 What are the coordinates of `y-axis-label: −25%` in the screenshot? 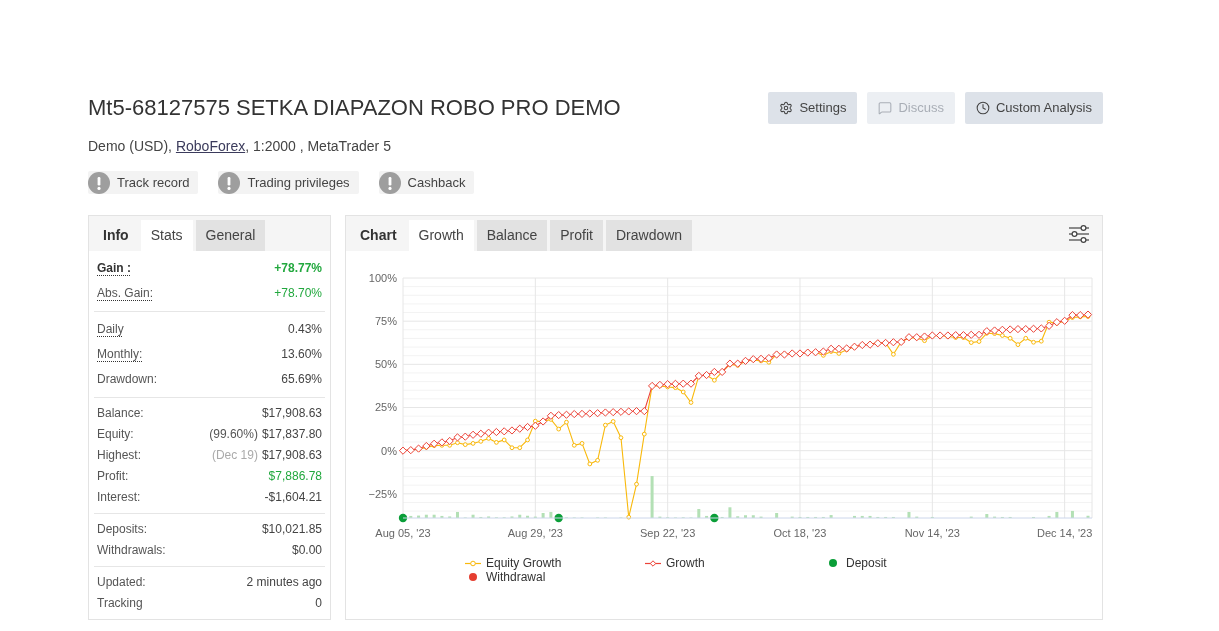 It's located at (382, 493).